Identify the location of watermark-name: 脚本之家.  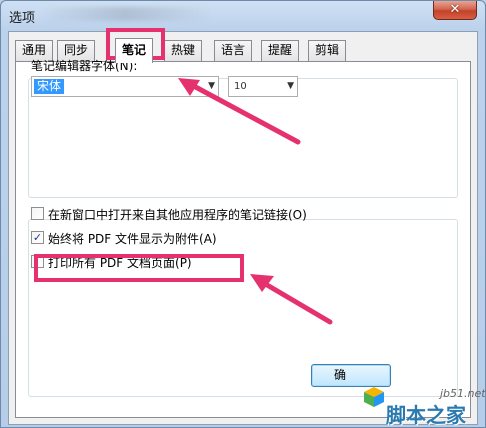
(426, 415).